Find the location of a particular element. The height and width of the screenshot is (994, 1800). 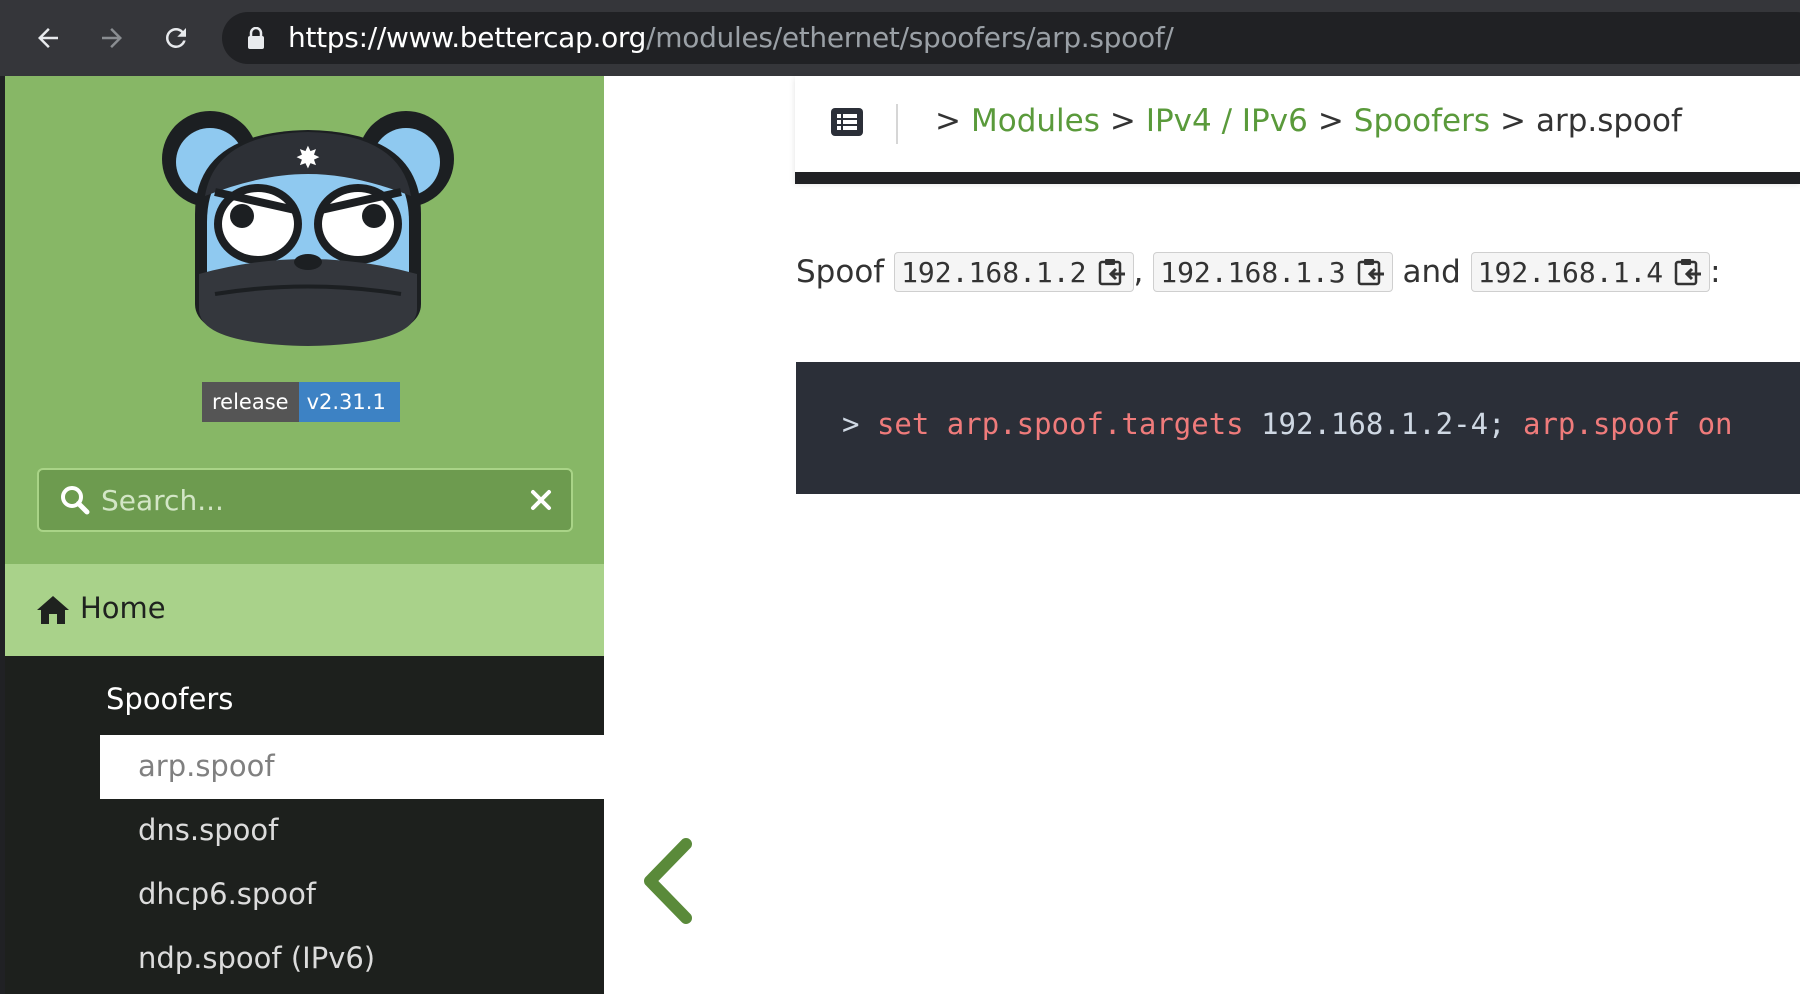

search-box is located at coordinates (305, 500).